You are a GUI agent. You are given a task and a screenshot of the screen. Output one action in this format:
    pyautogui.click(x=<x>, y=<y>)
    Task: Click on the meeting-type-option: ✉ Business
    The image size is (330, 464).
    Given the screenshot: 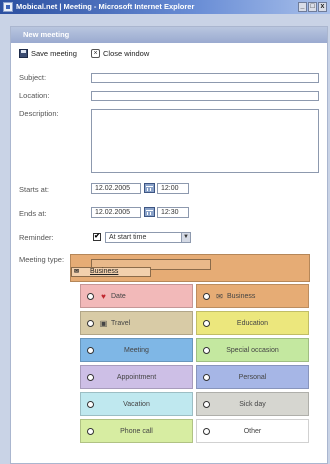 What is the action you would take?
    pyautogui.click(x=252, y=296)
    